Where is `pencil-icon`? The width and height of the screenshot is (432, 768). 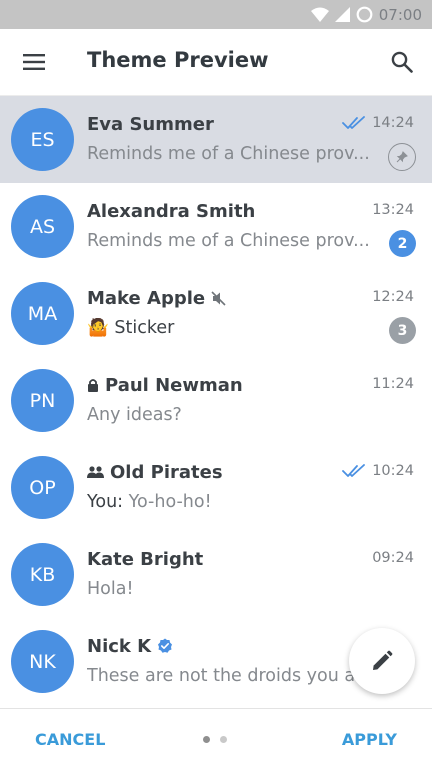
pencil-icon is located at coordinates (383, 660).